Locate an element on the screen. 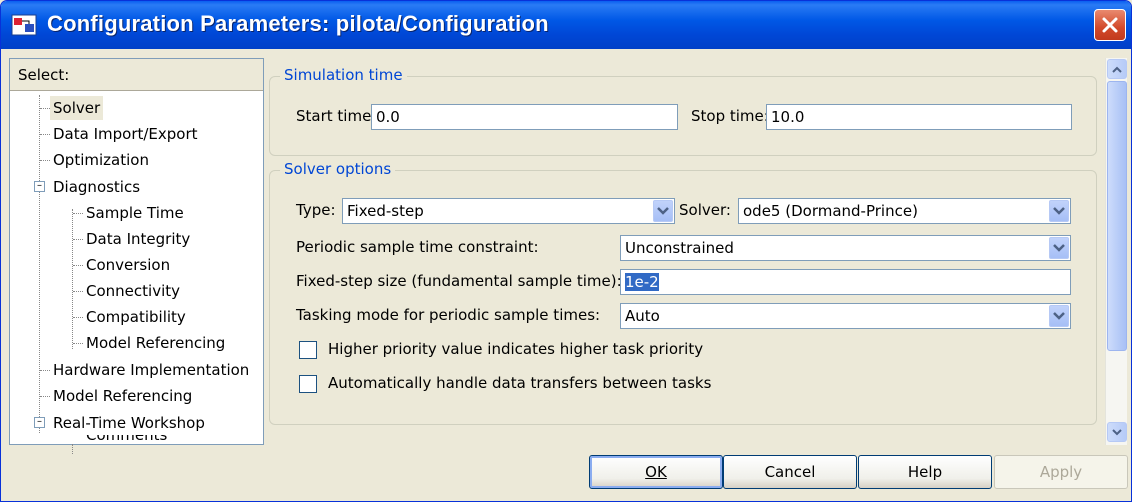 The height and width of the screenshot is (502, 1132). help-button: Help is located at coordinates (925, 472).